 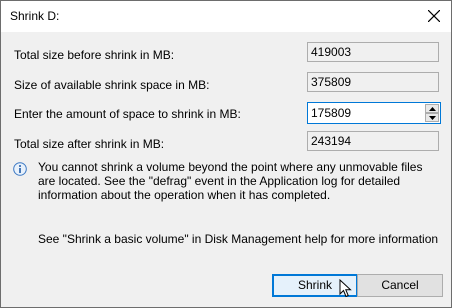 I want to click on total-after-value: 243194, so click(x=373, y=141).